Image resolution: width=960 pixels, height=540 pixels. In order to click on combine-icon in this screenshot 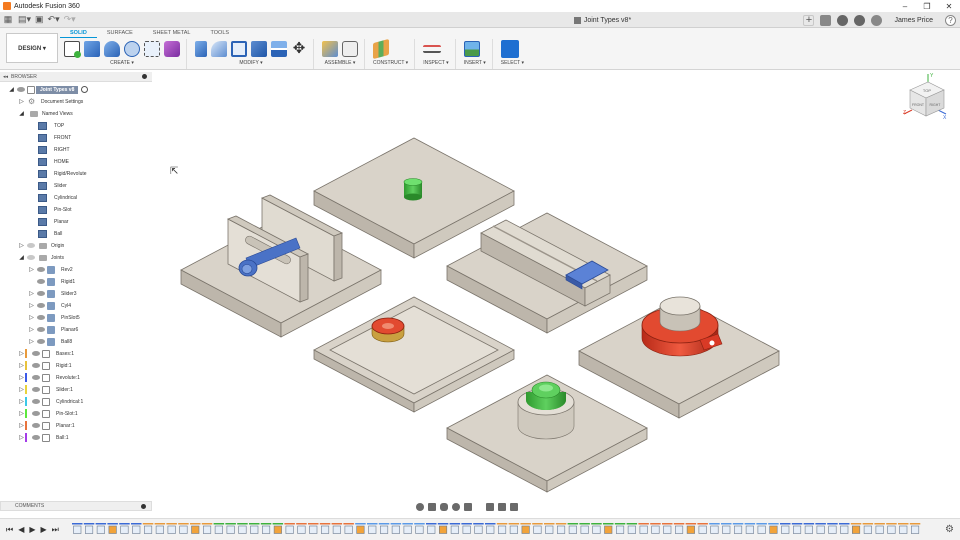, I will do `click(259, 49)`.